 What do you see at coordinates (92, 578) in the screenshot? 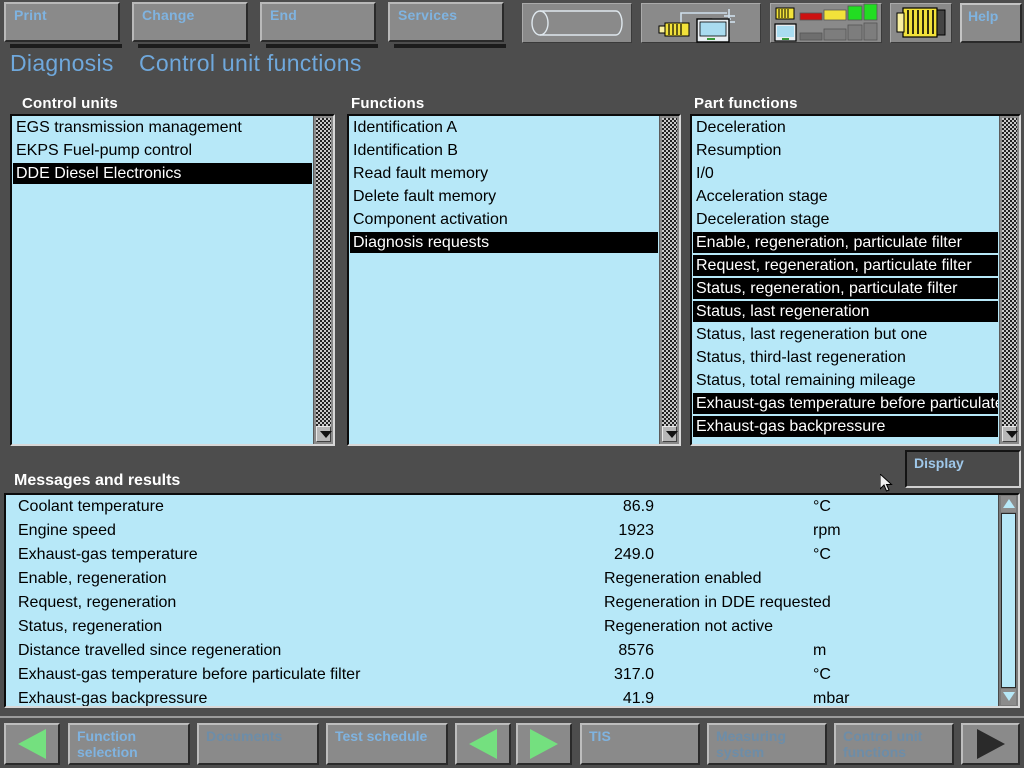
I see `result-label: Enable, regeneration` at bounding box center [92, 578].